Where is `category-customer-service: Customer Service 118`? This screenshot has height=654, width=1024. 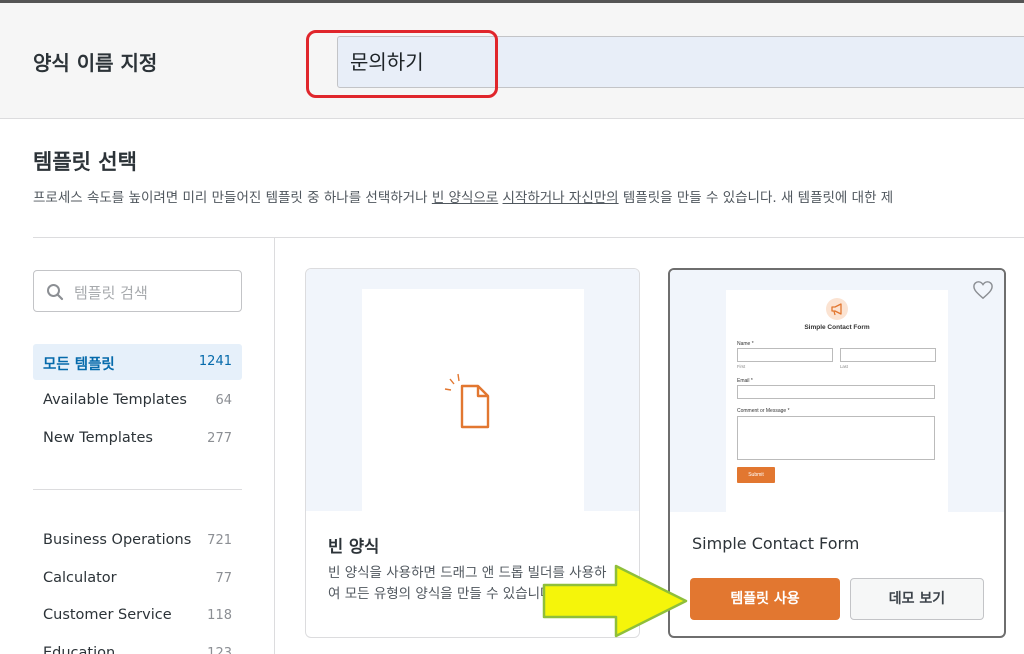
category-customer-service: Customer Service 118 is located at coordinates (137, 616).